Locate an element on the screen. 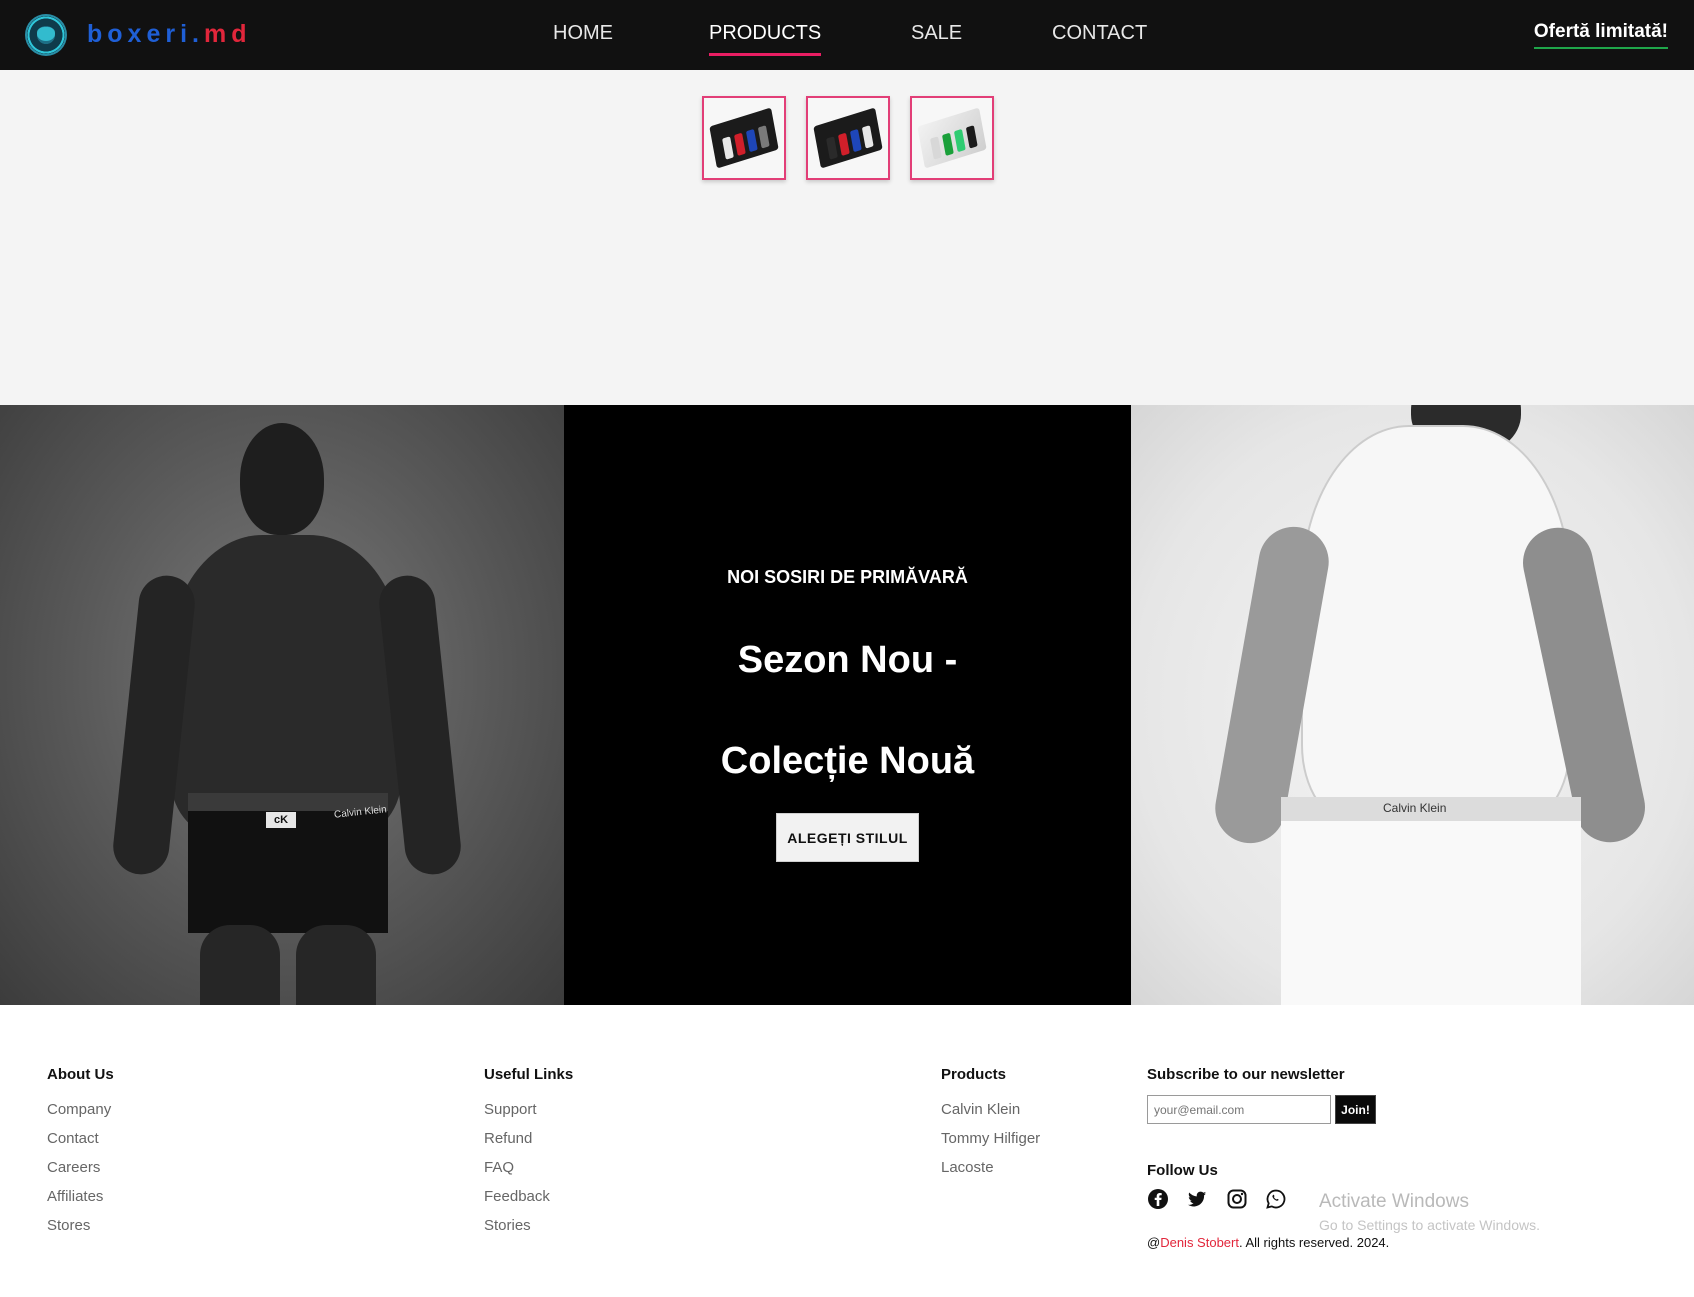 The image size is (1694, 1297). model-torso is located at coordinates (286, 685).